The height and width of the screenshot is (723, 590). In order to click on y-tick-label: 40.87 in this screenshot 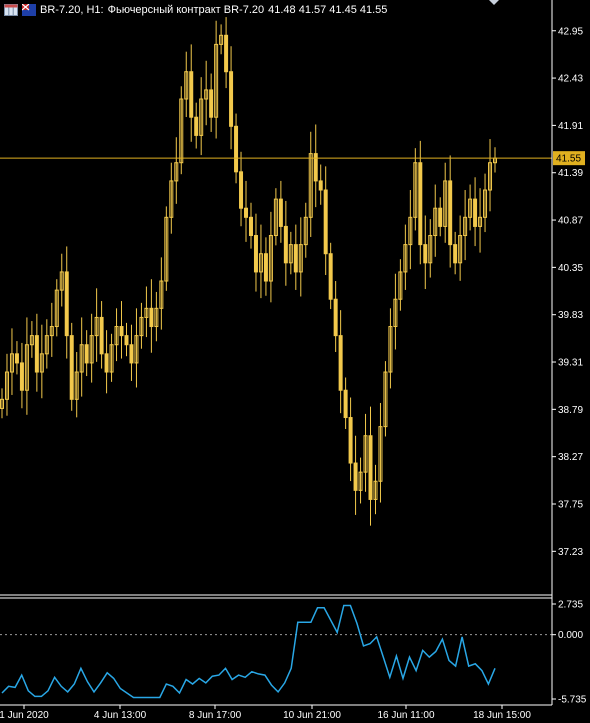, I will do `click(570, 221)`.